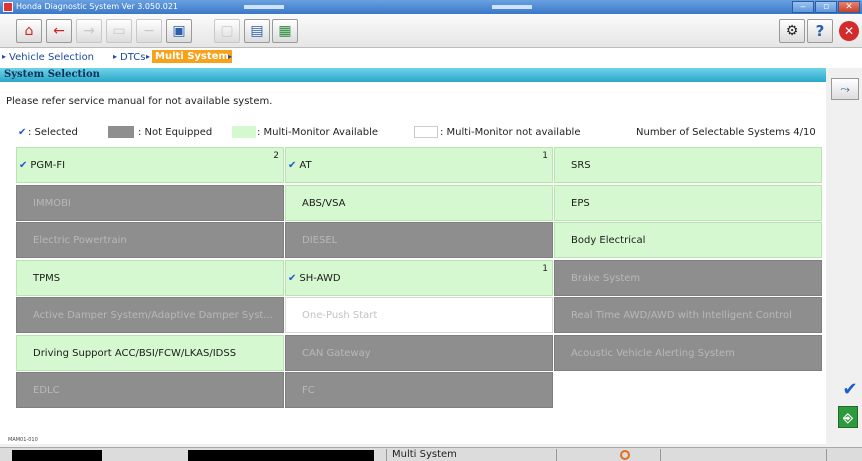 The height and width of the screenshot is (461, 862). I want to click on system-cell: EPS, so click(688, 202).